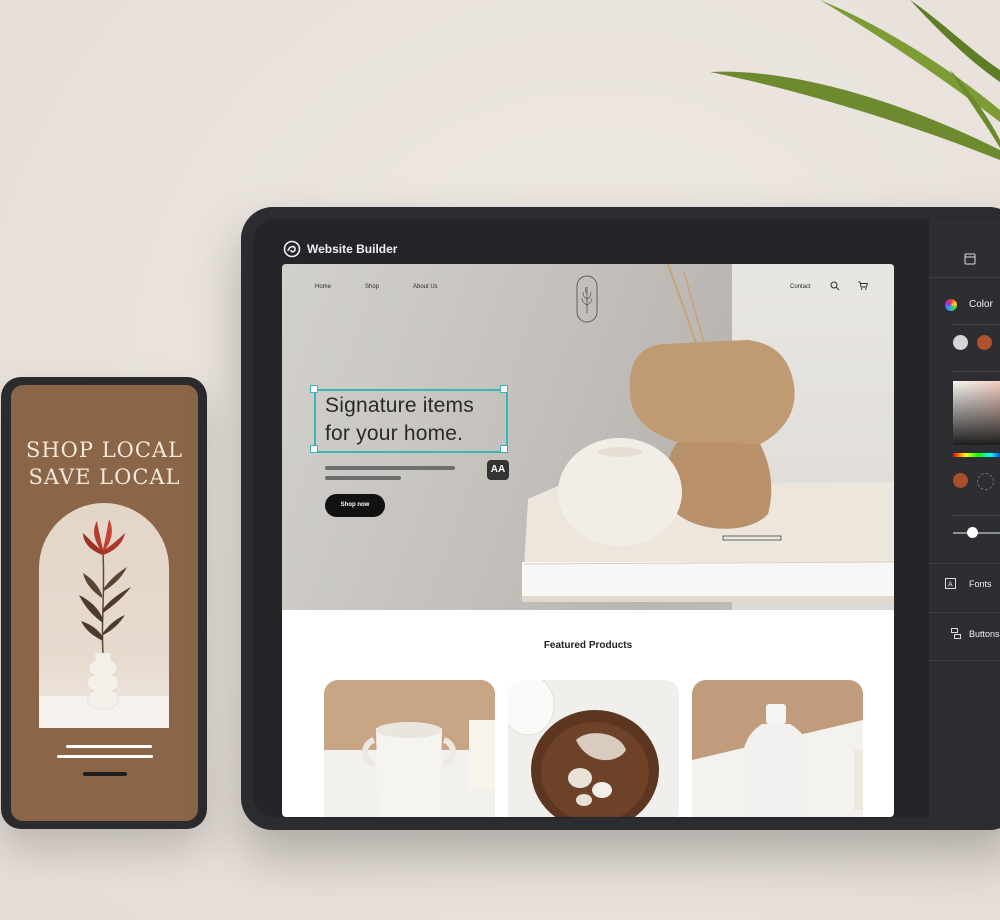 Image resolution: width=1000 pixels, height=920 pixels. I want to click on nav-shop: Shop, so click(372, 287).